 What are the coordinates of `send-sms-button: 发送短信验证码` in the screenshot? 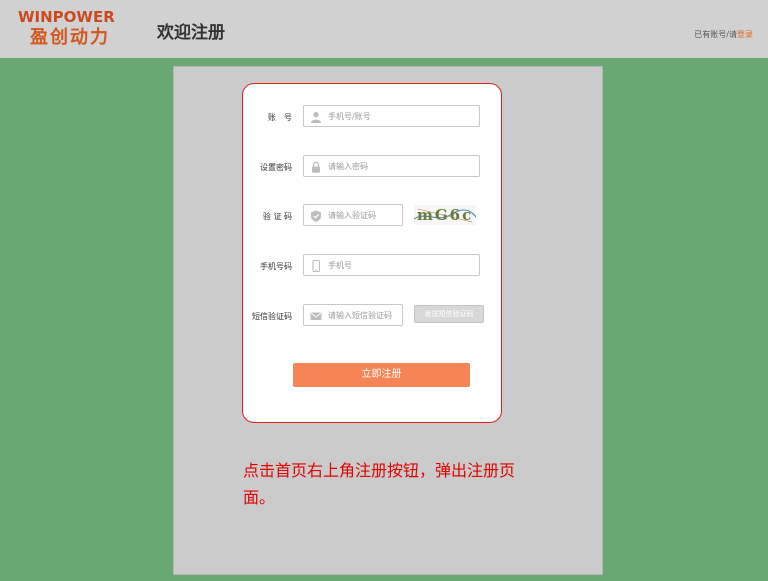 It's located at (449, 314).